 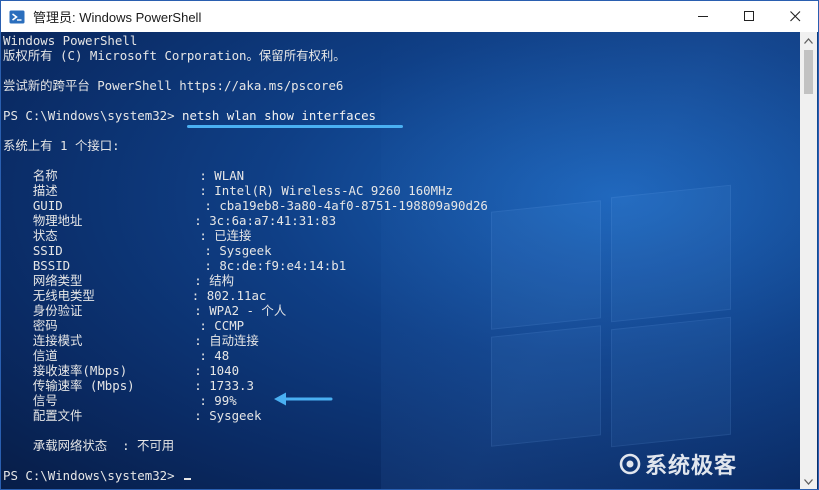 What do you see at coordinates (279, 115) in the screenshot?
I see `command-text: netsh wlan show interfaces` at bounding box center [279, 115].